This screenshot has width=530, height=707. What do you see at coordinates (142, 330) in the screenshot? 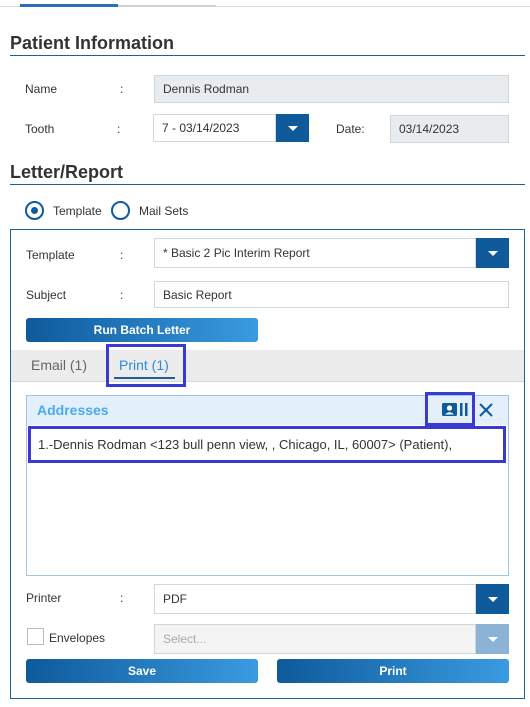
I see `run-batch-letter-button: Run Batch Letter` at bounding box center [142, 330].